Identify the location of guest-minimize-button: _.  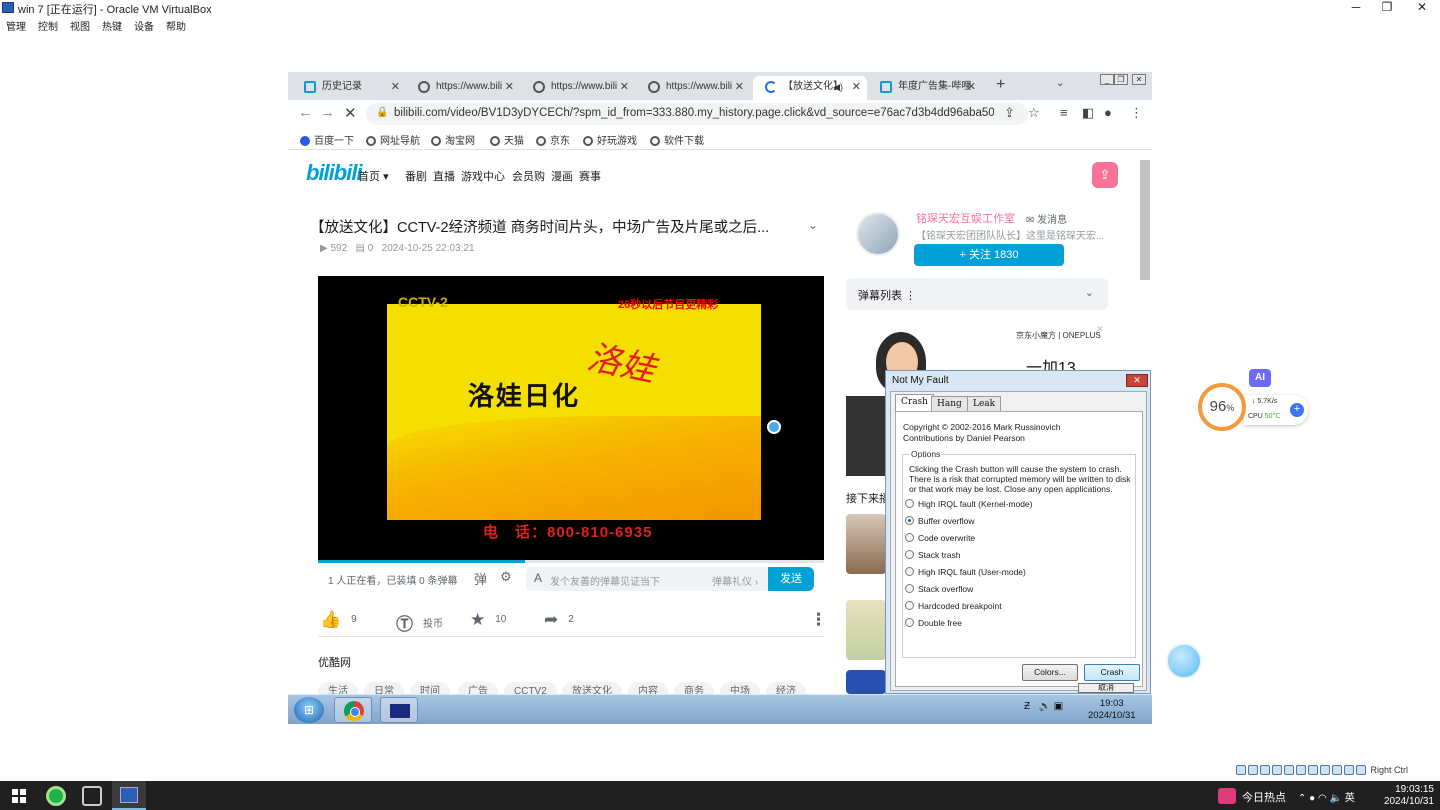
(1107, 79).